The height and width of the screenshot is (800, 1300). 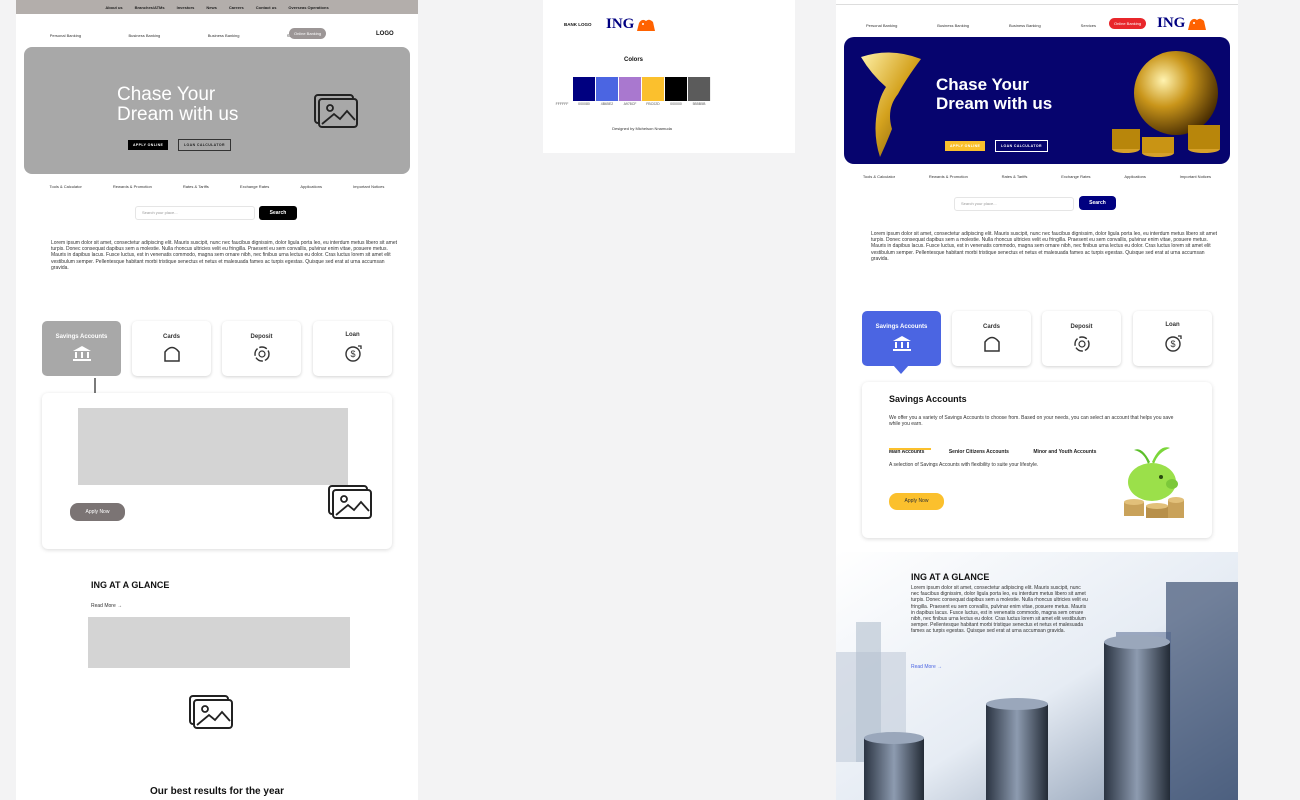 What do you see at coordinates (186, 7) in the screenshot?
I see `top-nav-link: Investors` at bounding box center [186, 7].